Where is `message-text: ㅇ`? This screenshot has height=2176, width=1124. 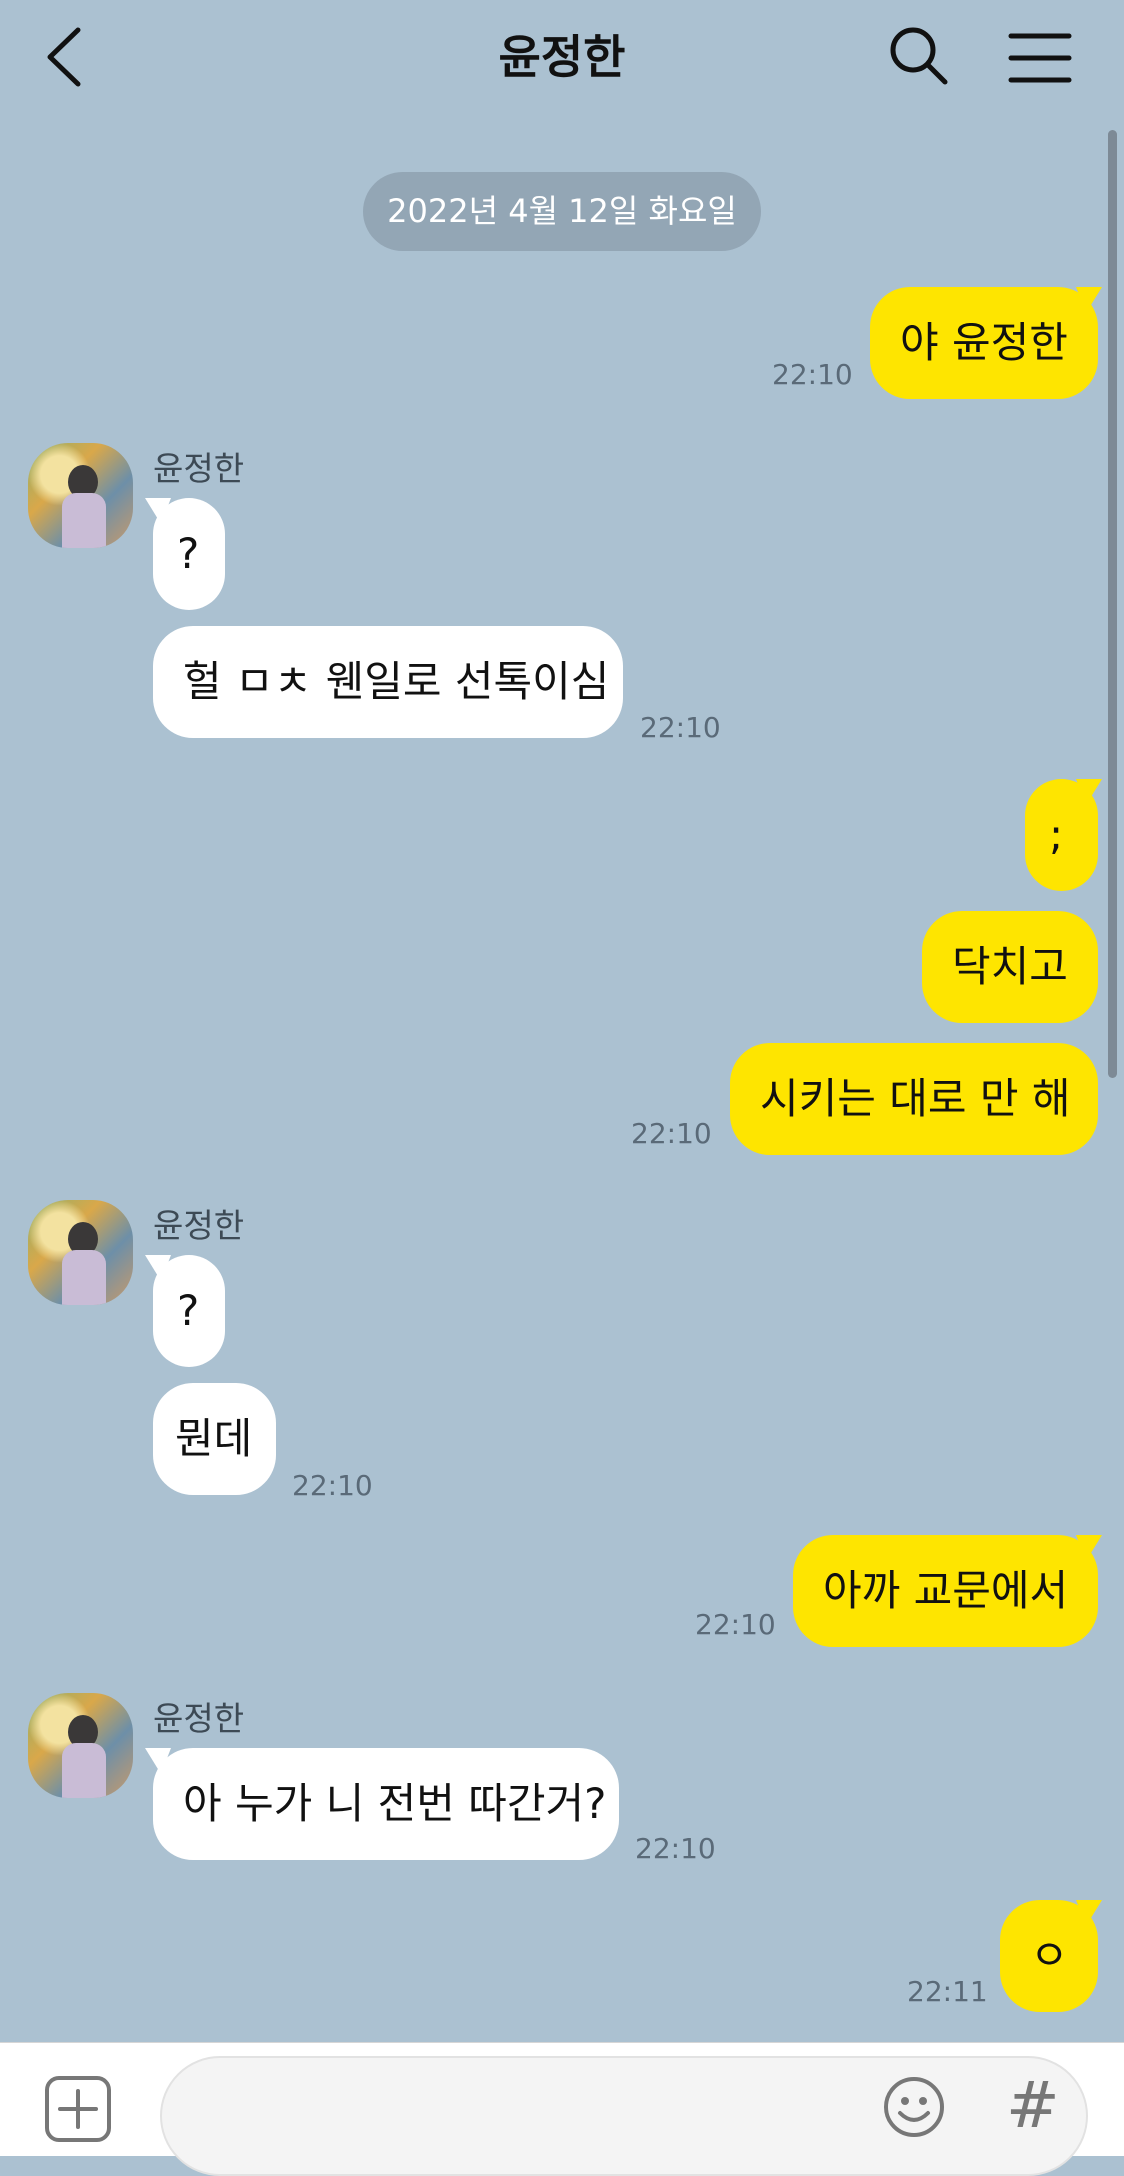
message-text: ㅇ is located at coordinates (1049, 1955).